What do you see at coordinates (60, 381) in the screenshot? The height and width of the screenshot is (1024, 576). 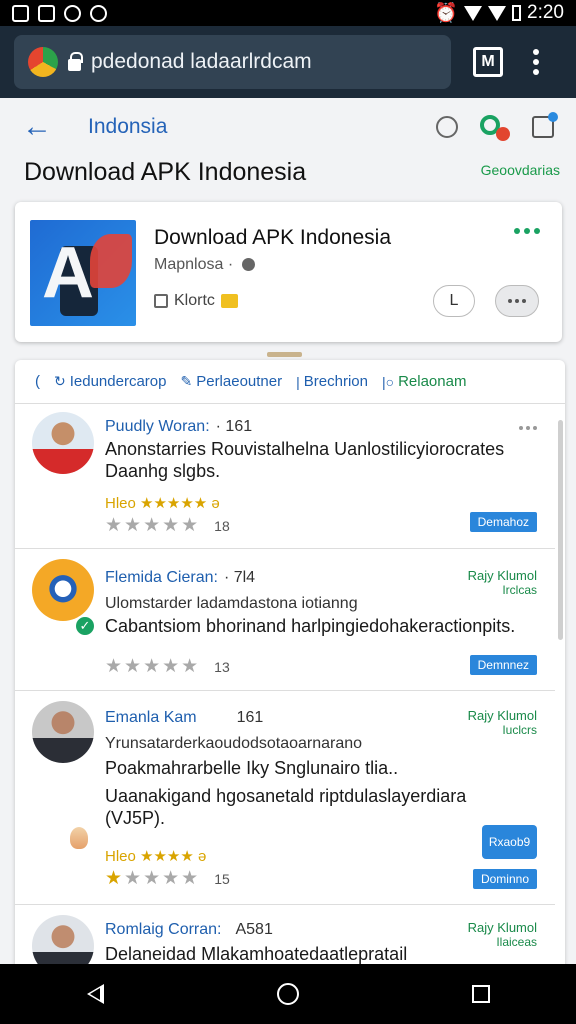 I see `refresh-icon: ↻` at bounding box center [60, 381].